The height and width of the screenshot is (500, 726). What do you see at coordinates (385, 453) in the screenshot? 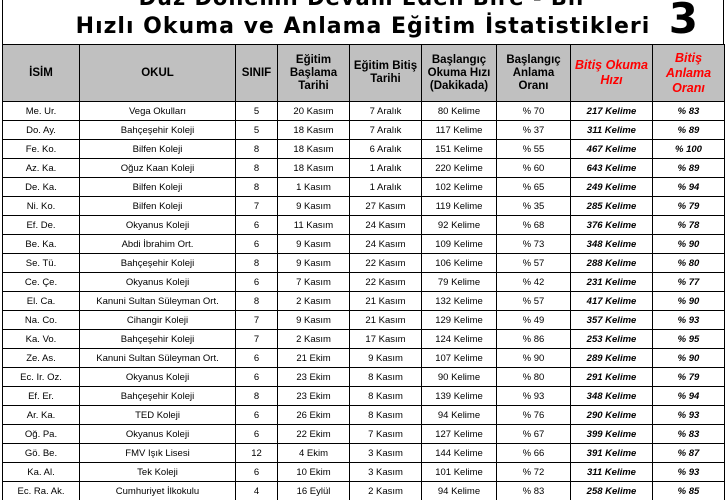
I see `cell-end-date: 3 Kasım` at bounding box center [385, 453].